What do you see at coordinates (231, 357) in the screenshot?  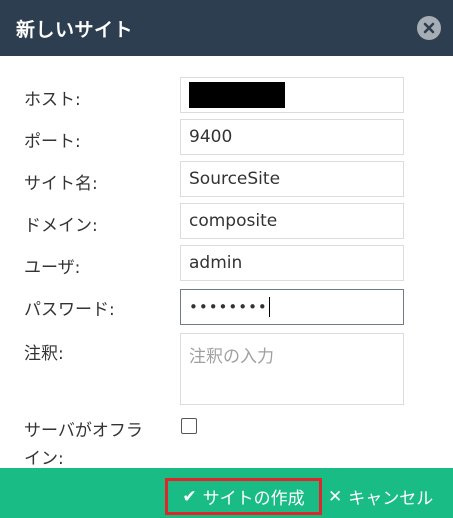 I see `comment-placeholder: 注釈の入力` at bounding box center [231, 357].